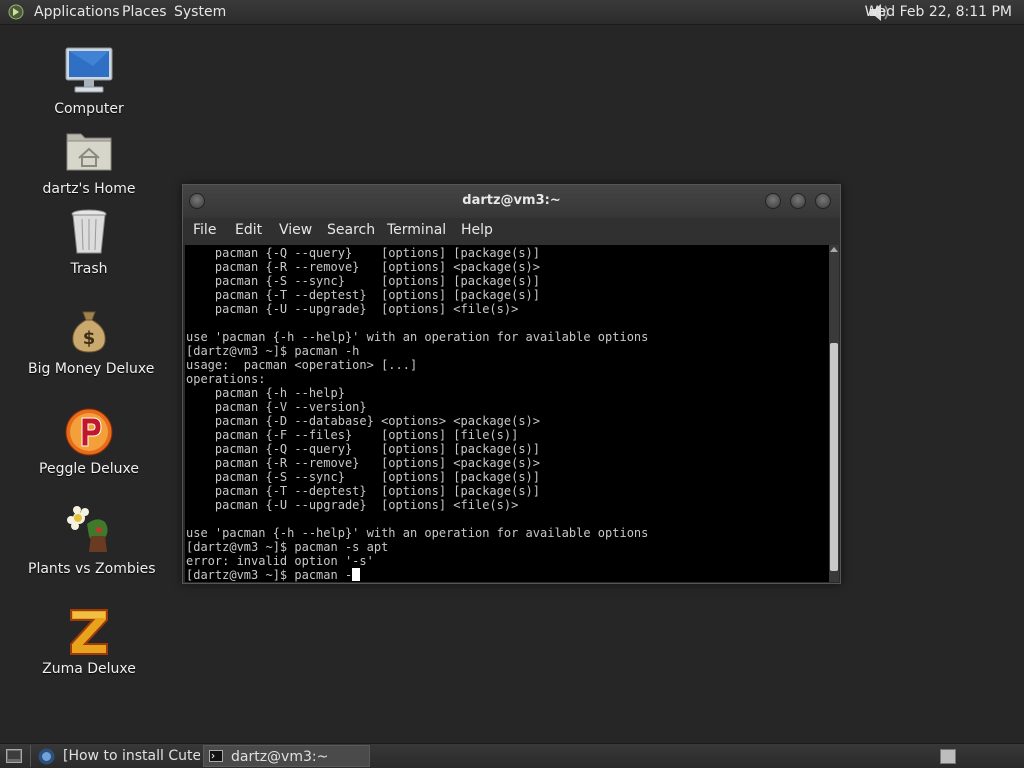 This screenshot has height=768, width=1024. I want to click on terminal-prompt-line: [dartz@vm3 ~]$ pacman -, so click(269, 575).